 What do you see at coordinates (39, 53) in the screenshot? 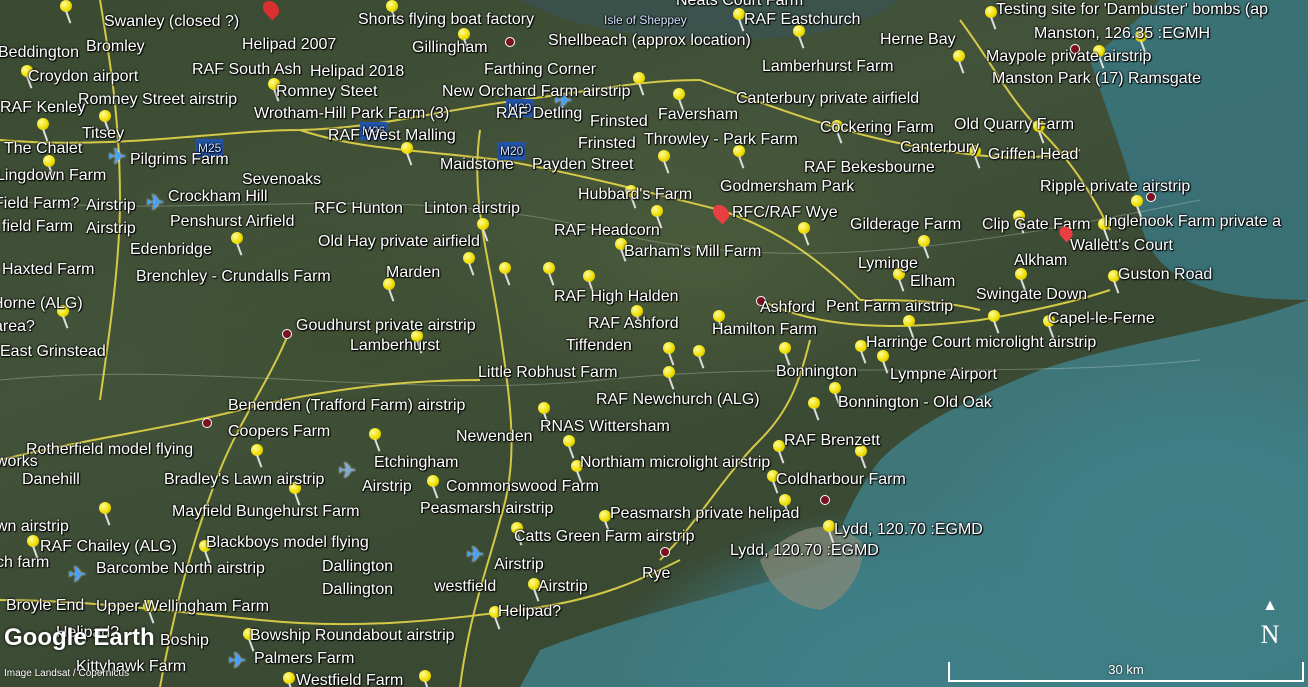
I see `map-label: Beddington` at bounding box center [39, 53].